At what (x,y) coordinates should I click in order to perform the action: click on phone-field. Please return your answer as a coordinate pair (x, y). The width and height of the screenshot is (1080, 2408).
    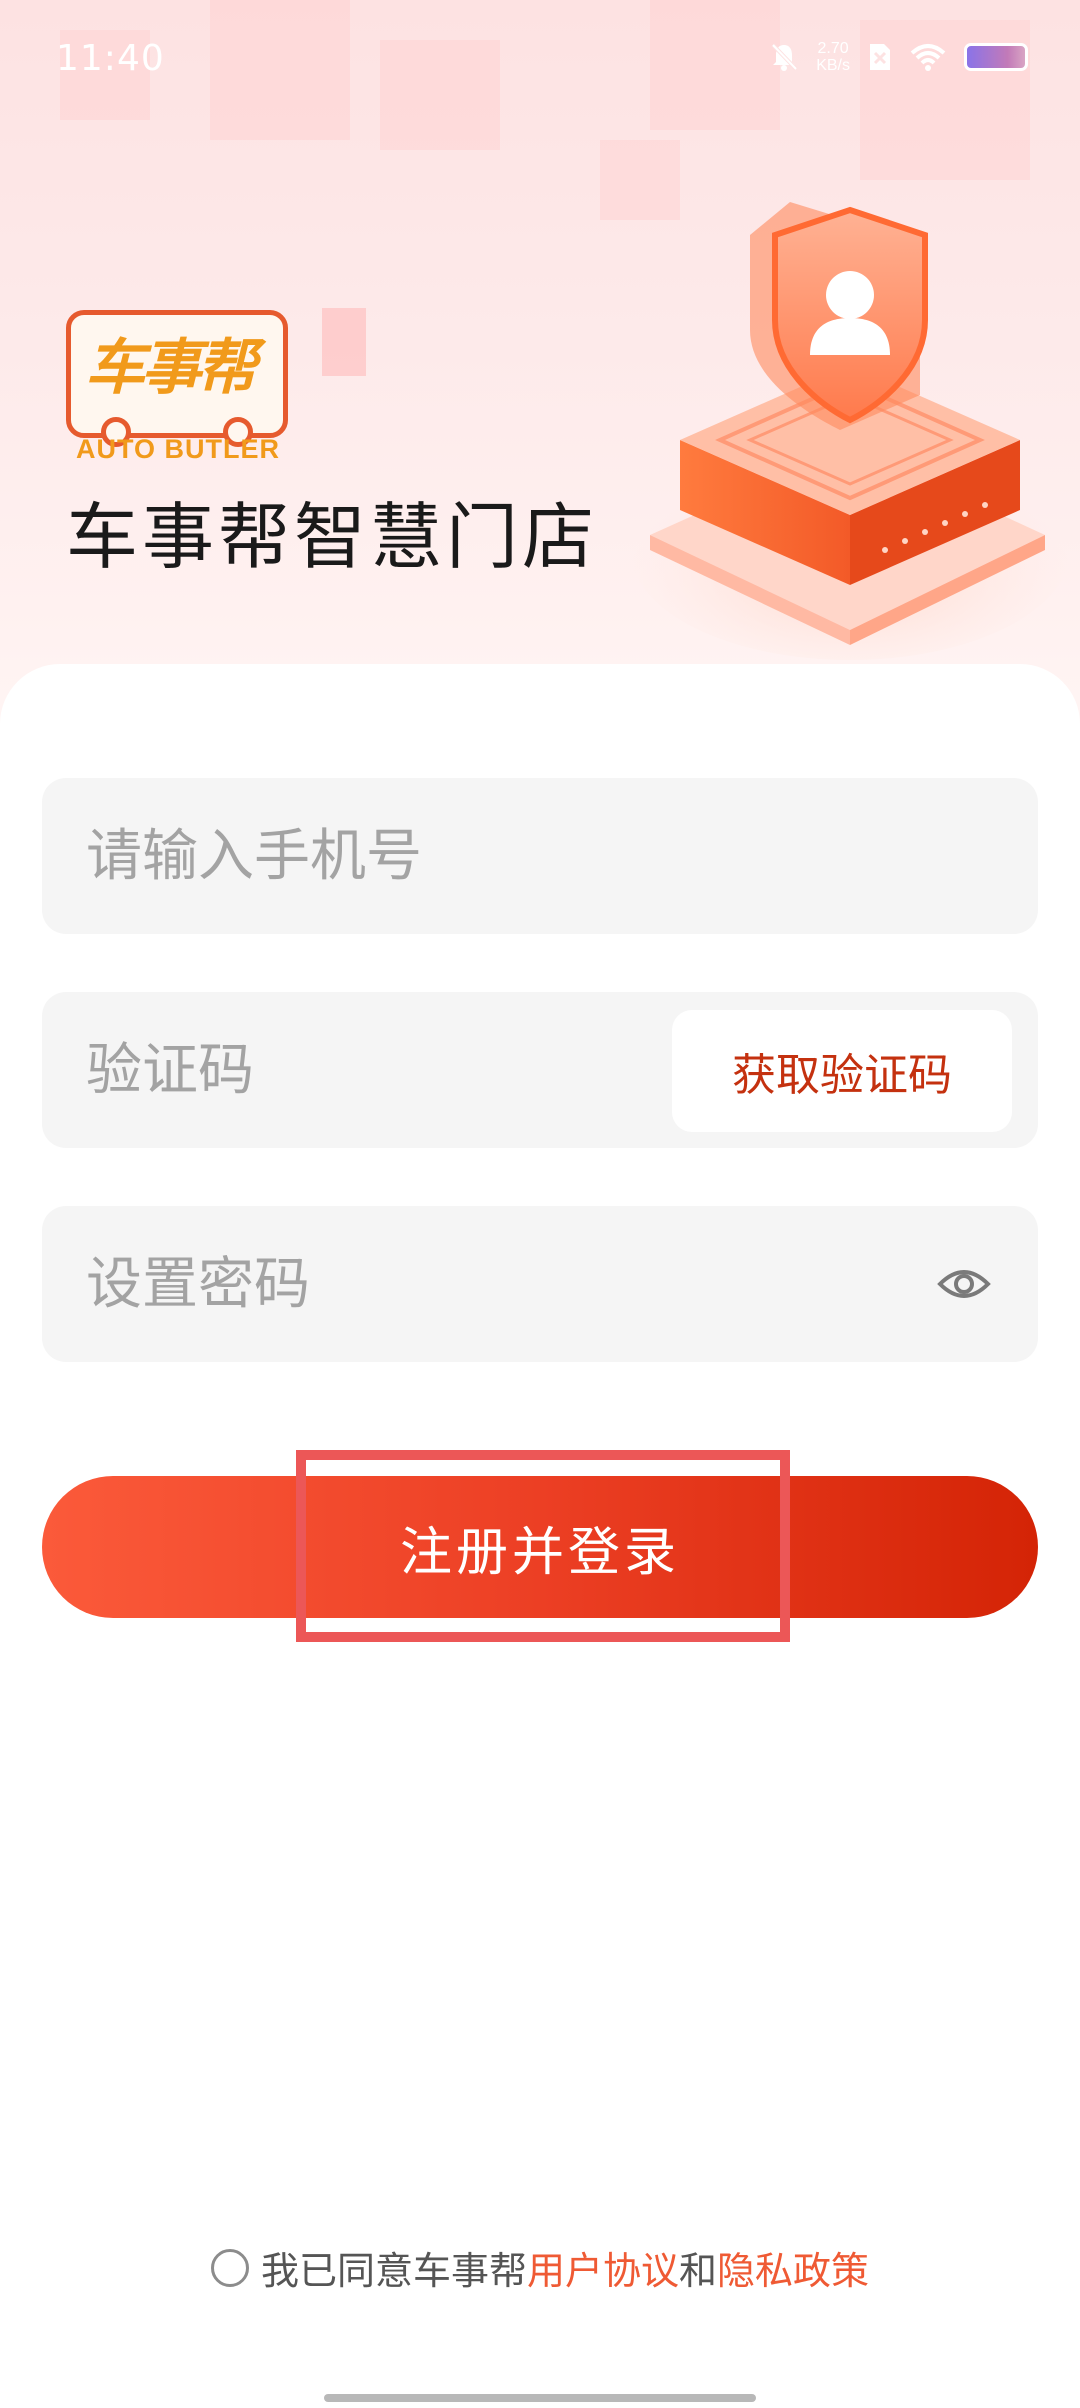
    Looking at the image, I should click on (540, 856).